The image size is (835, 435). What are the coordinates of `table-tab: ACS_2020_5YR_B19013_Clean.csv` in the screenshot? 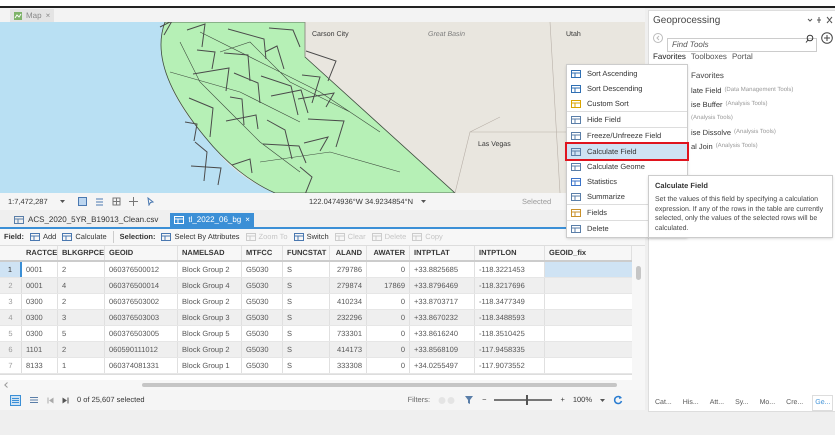 It's located at (86, 220).